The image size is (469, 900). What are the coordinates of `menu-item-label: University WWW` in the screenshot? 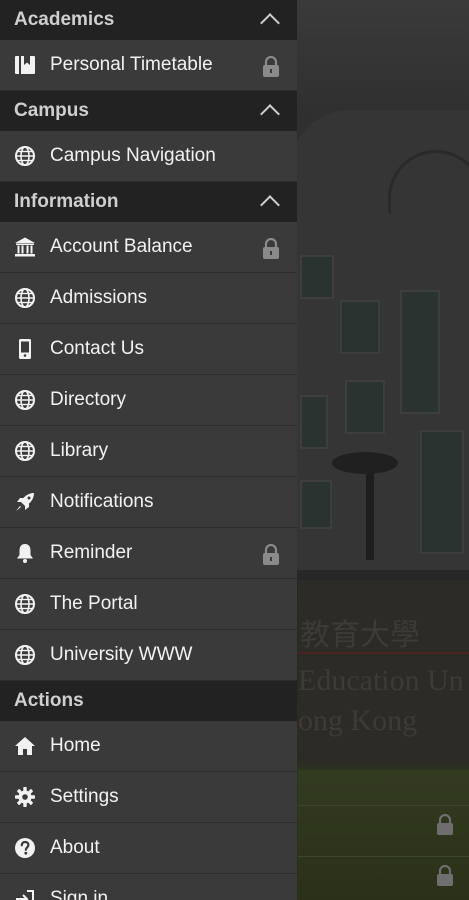 It's located at (121, 654).